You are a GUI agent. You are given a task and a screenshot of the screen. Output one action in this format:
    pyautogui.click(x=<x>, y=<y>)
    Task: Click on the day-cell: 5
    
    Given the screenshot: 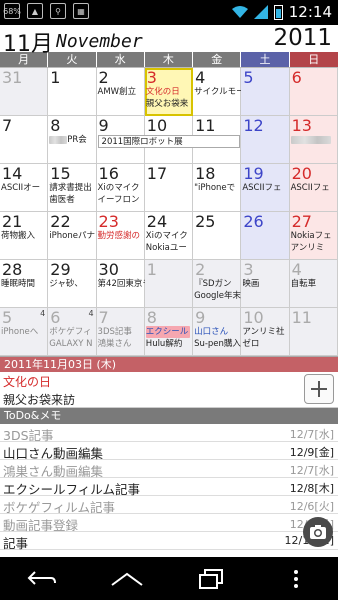 What is the action you would take?
    pyautogui.click(x=265, y=92)
    